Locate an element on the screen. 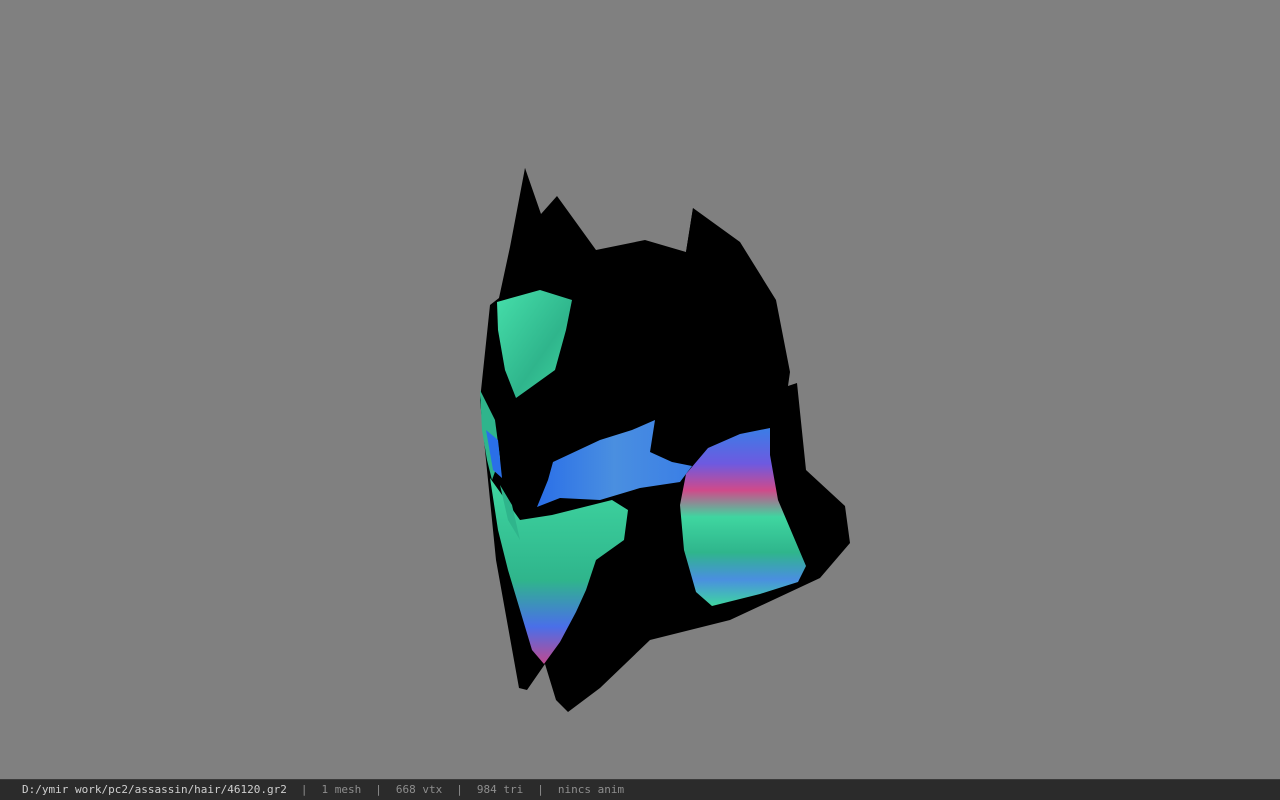  triangle-count-label: 984 tri is located at coordinates (500, 789).